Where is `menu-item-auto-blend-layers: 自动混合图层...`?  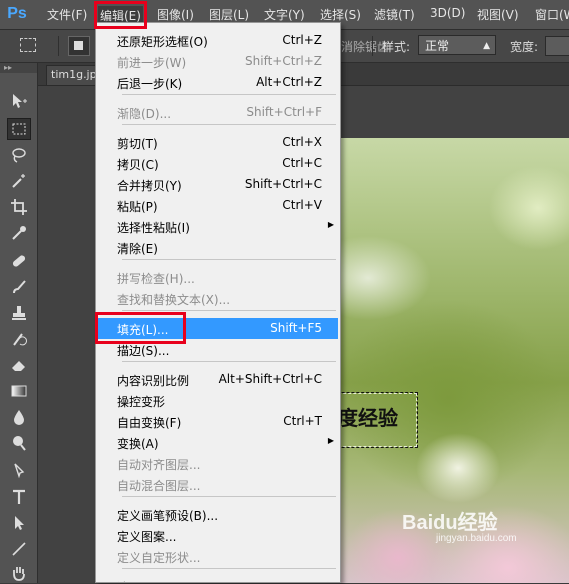
menu-item-auto-blend-layers: 自动混合图层... is located at coordinates (218, 484).